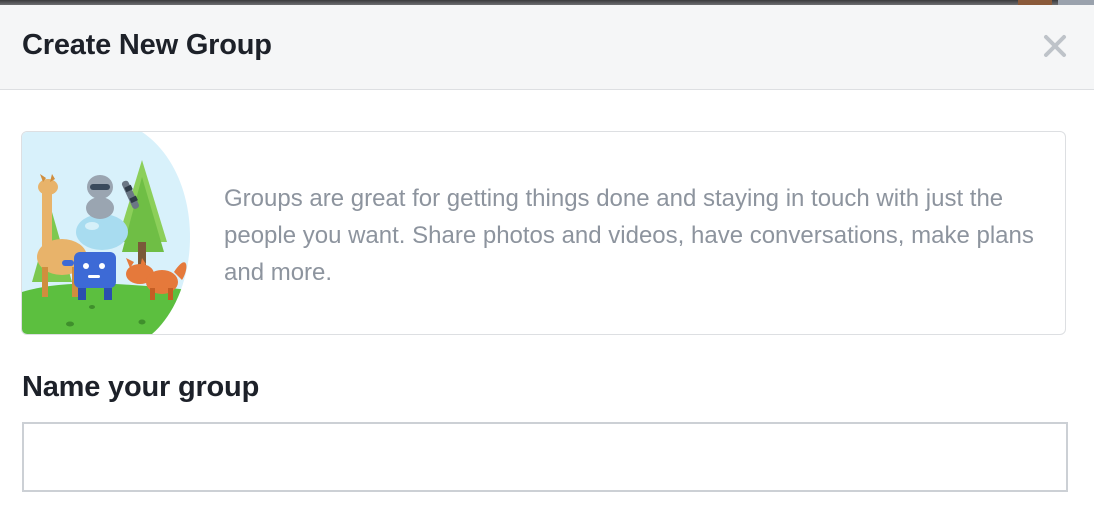  I want to click on dialog-title: Create New Group, so click(147, 45).